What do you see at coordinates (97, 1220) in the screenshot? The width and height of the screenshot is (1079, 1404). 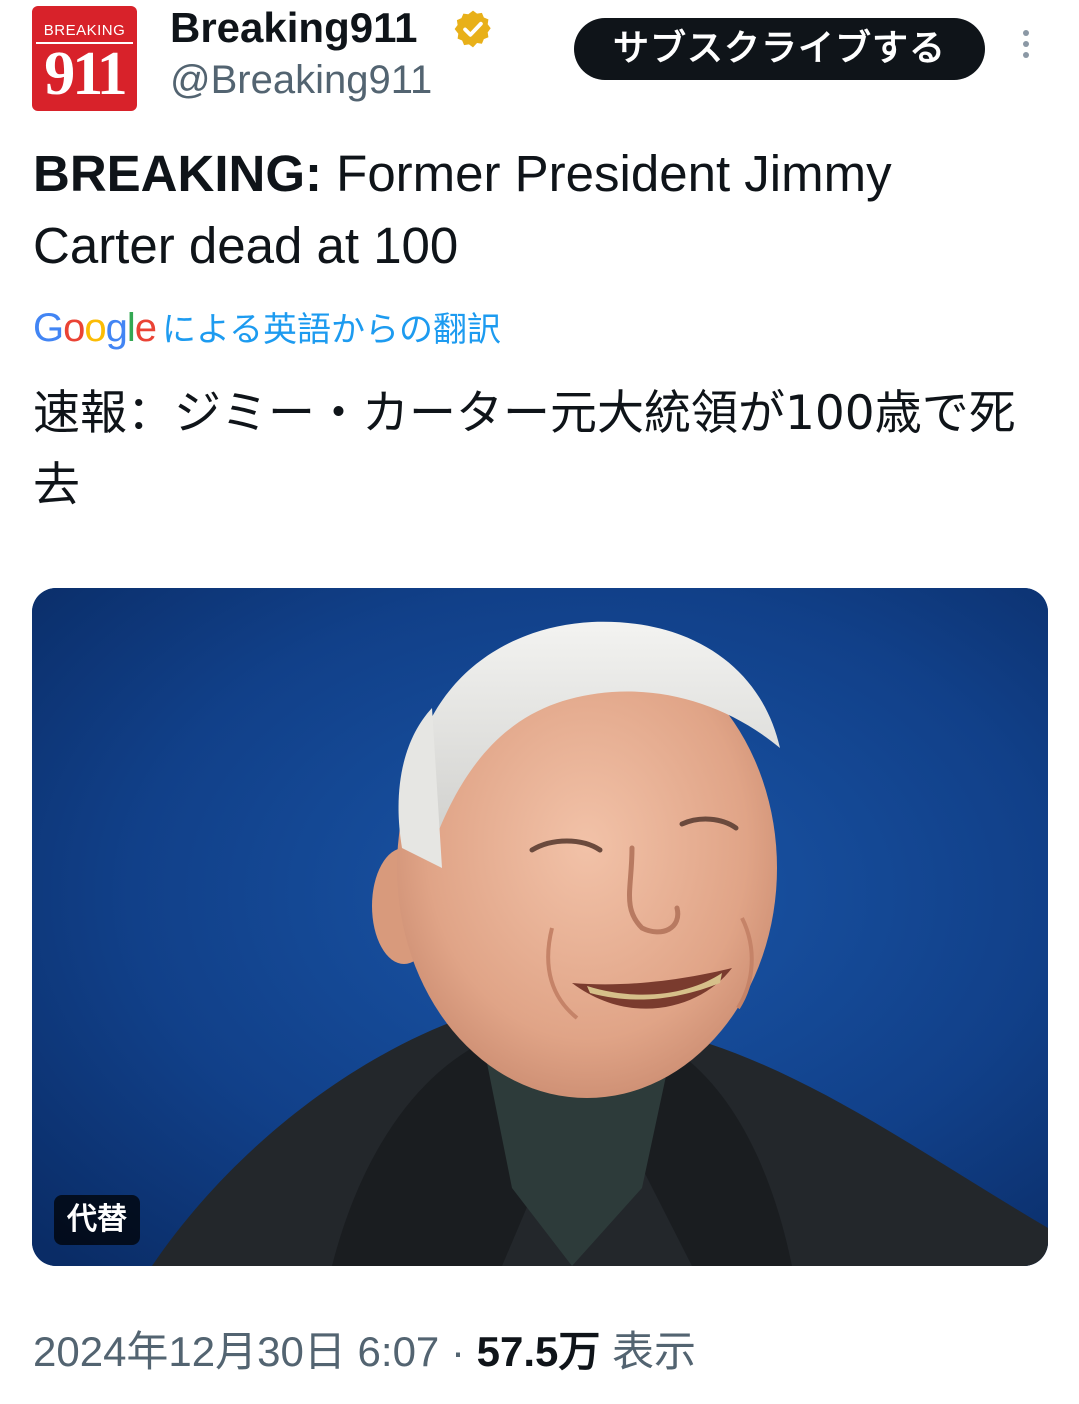 I see `media-alt-button: 代替` at bounding box center [97, 1220].